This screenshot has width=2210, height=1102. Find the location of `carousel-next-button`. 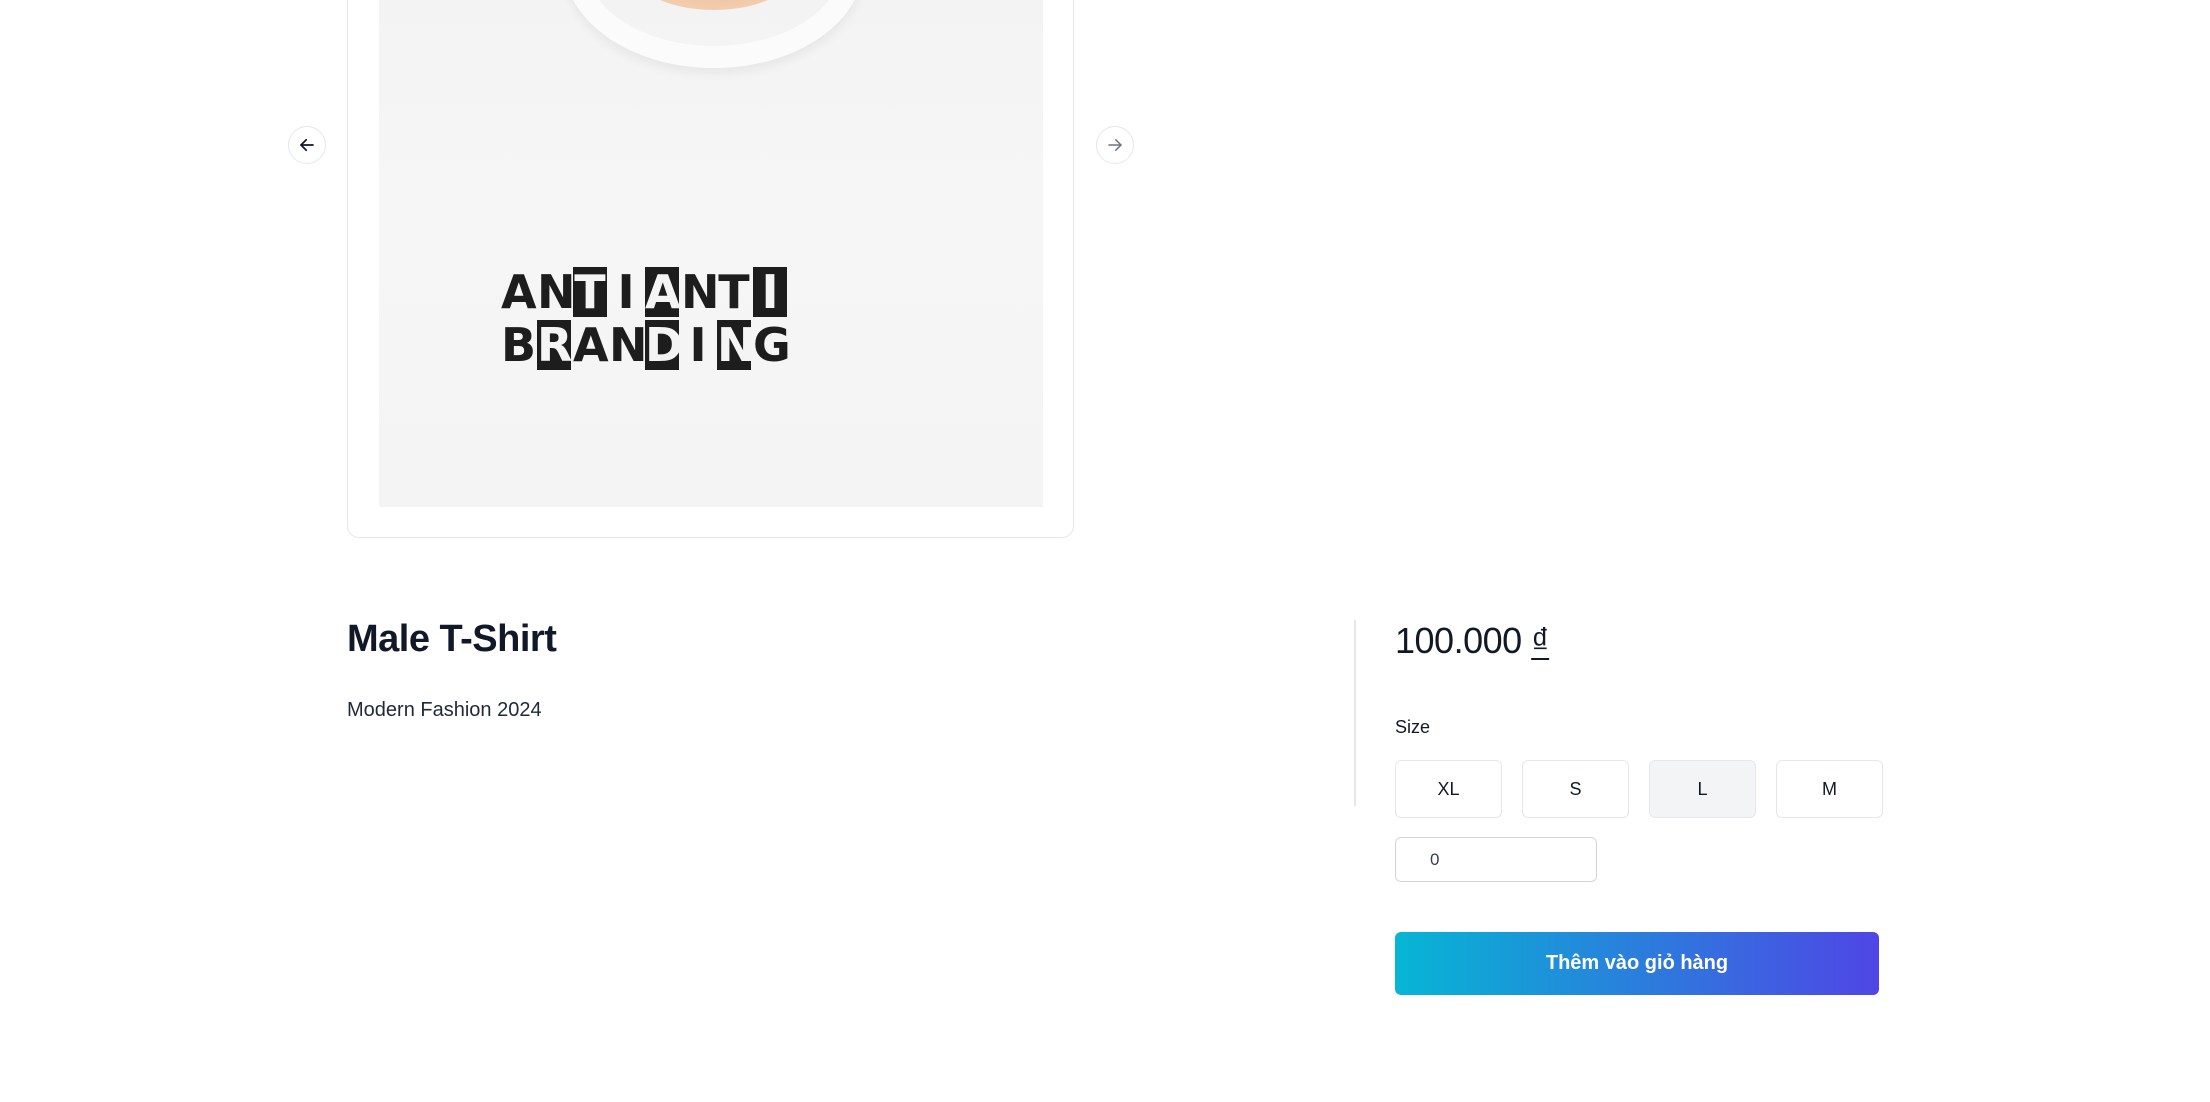

carousel-next-button is located at coordinates (1115, 145).